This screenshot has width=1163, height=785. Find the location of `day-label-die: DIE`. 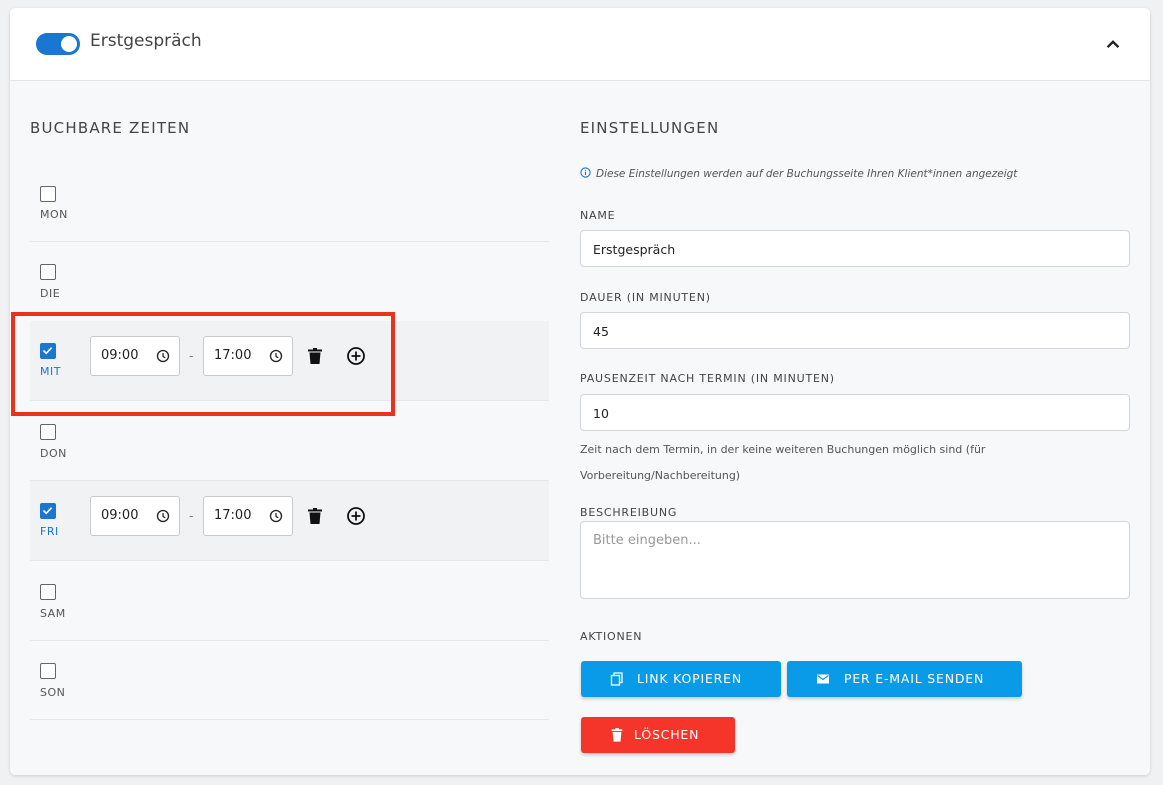

day-label-die: DIE is located at coordinates (50, 293).